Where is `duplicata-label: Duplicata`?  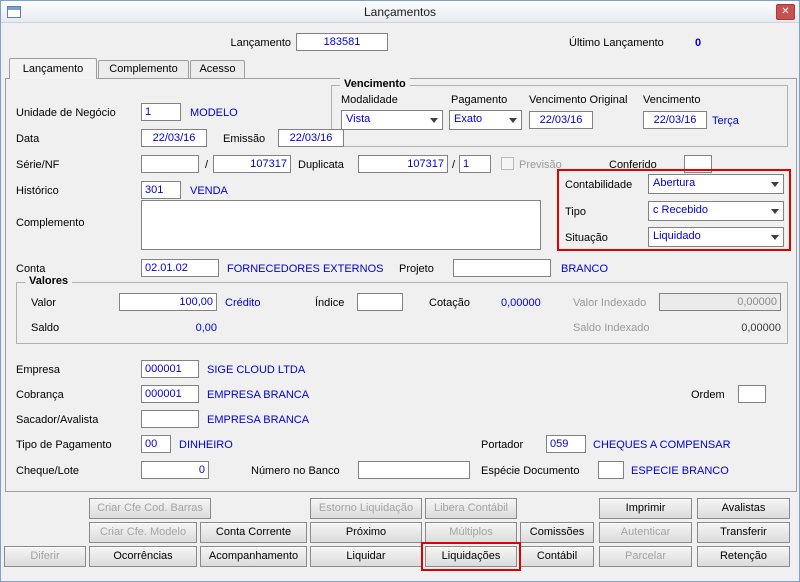
duplicata-label: Duplicata is located at coordinates (321, 165).